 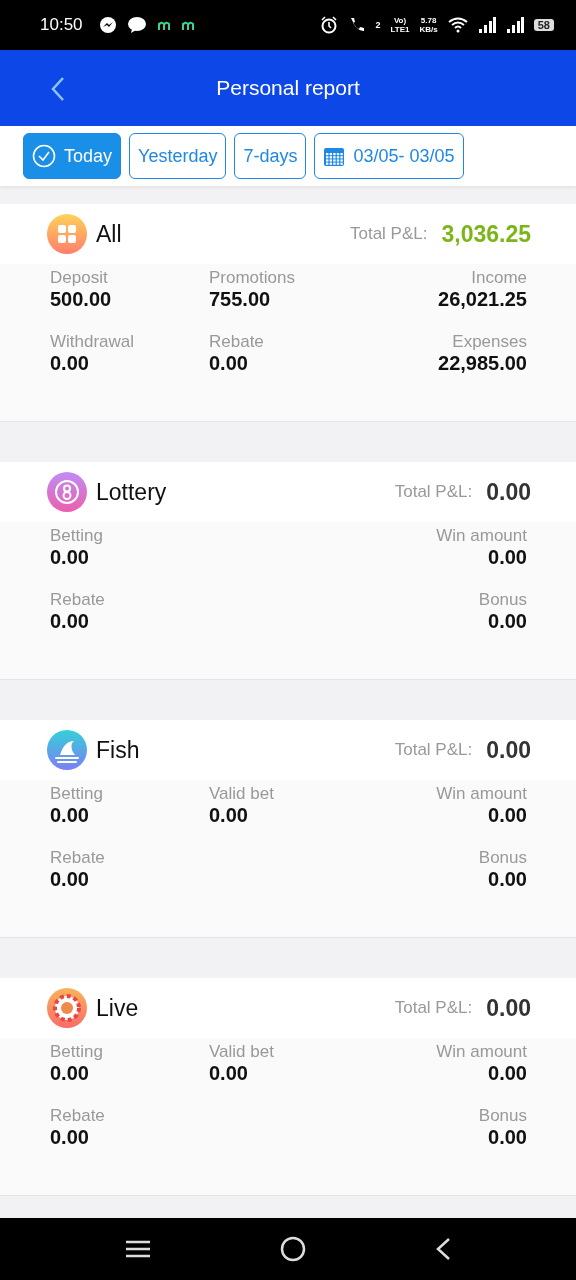 What do you see at coordinates (486, 234) in the screenshot?
I see `total-value: 3,036.25` at bounding box center [486, 234].